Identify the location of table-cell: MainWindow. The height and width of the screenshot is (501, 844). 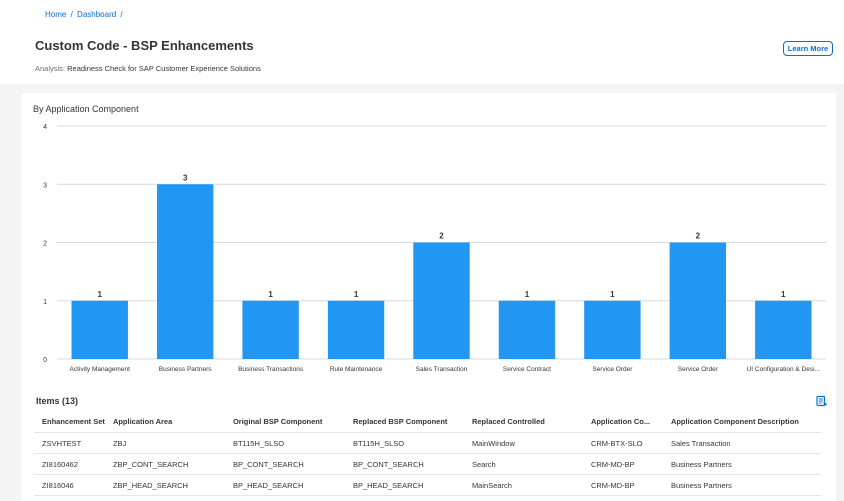
(523, 443).